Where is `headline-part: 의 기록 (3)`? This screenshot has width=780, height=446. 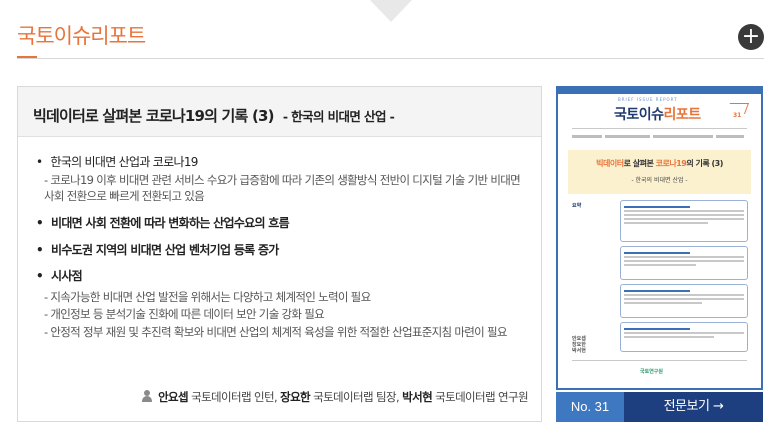 headline-part: 의 기록 (3) is located at coordinates (704, 163).